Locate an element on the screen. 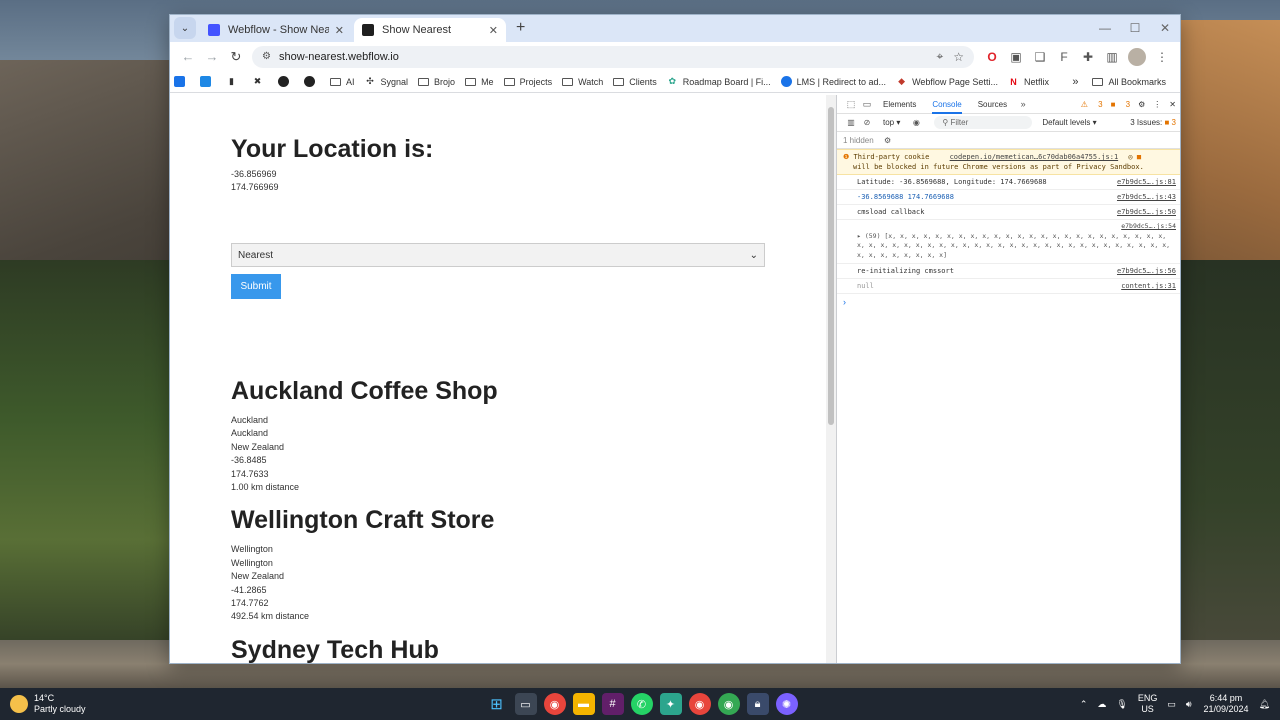  weather-widget: 14°C Partly cloudy is located at coordinates (48, 704).